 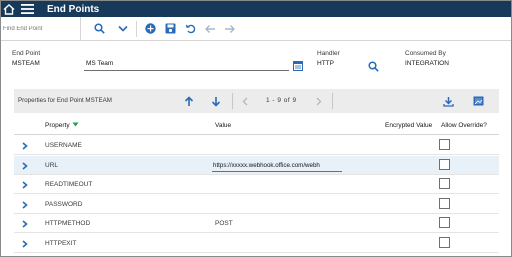 I want to click on add-icon, so click(x=150, y=28).